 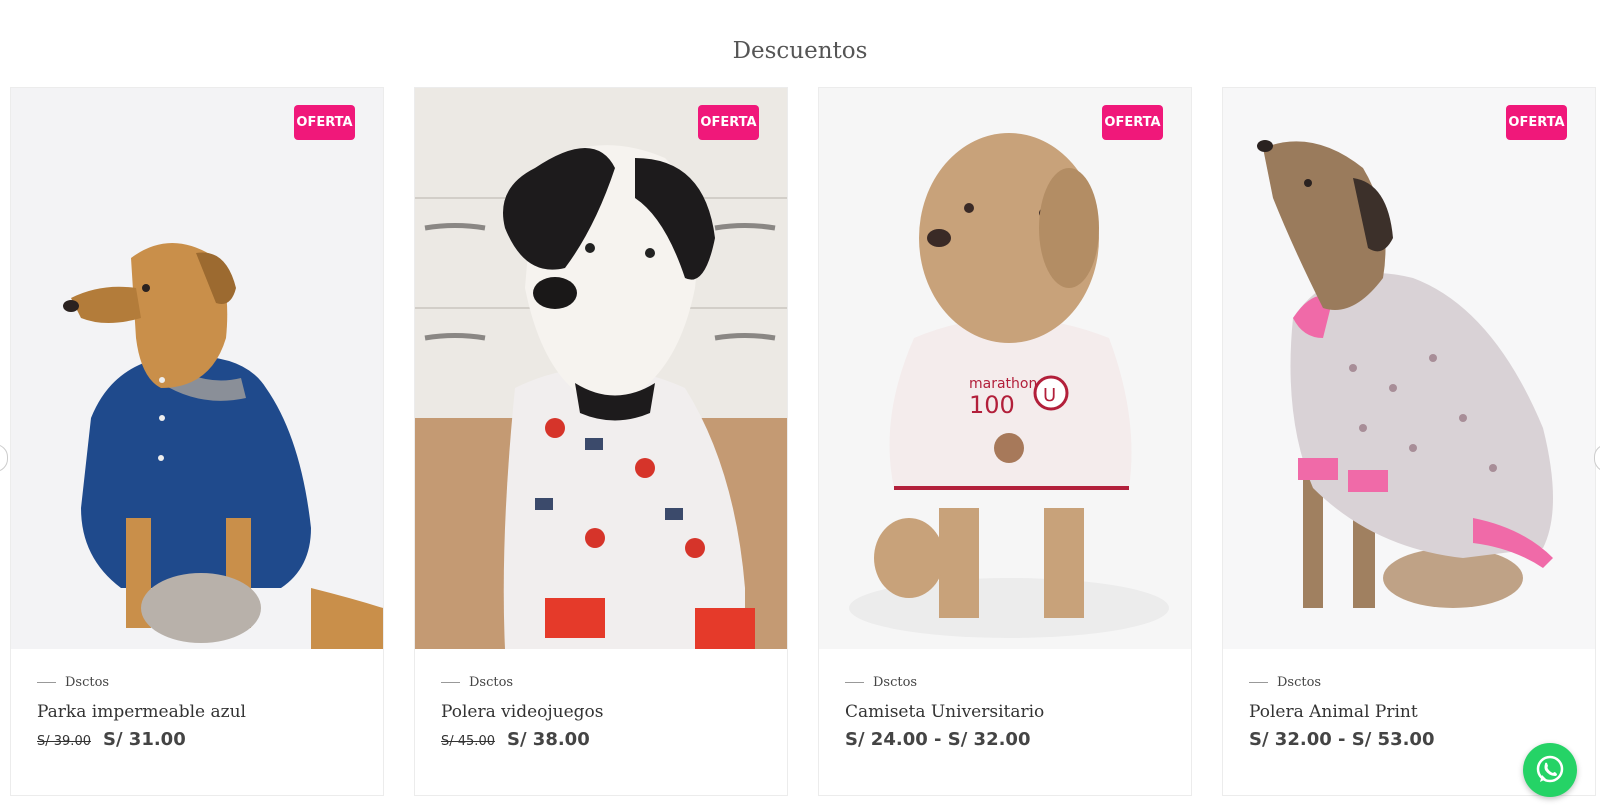 I want to click on svg-text: marathon, so click(x=1003, y=384).